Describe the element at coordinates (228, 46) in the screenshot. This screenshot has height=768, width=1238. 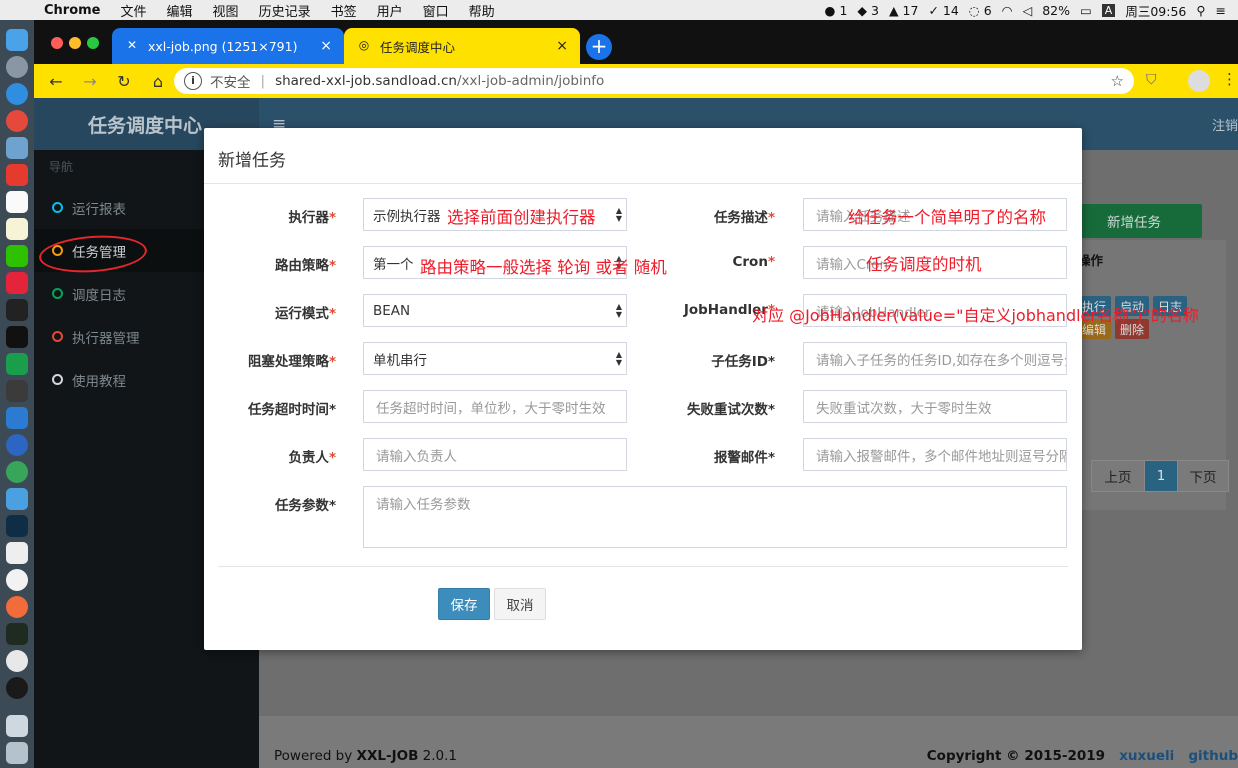
I see `tab-xxl-job-png: ✕ xxl-job.png (1251×791) ×` at that location.